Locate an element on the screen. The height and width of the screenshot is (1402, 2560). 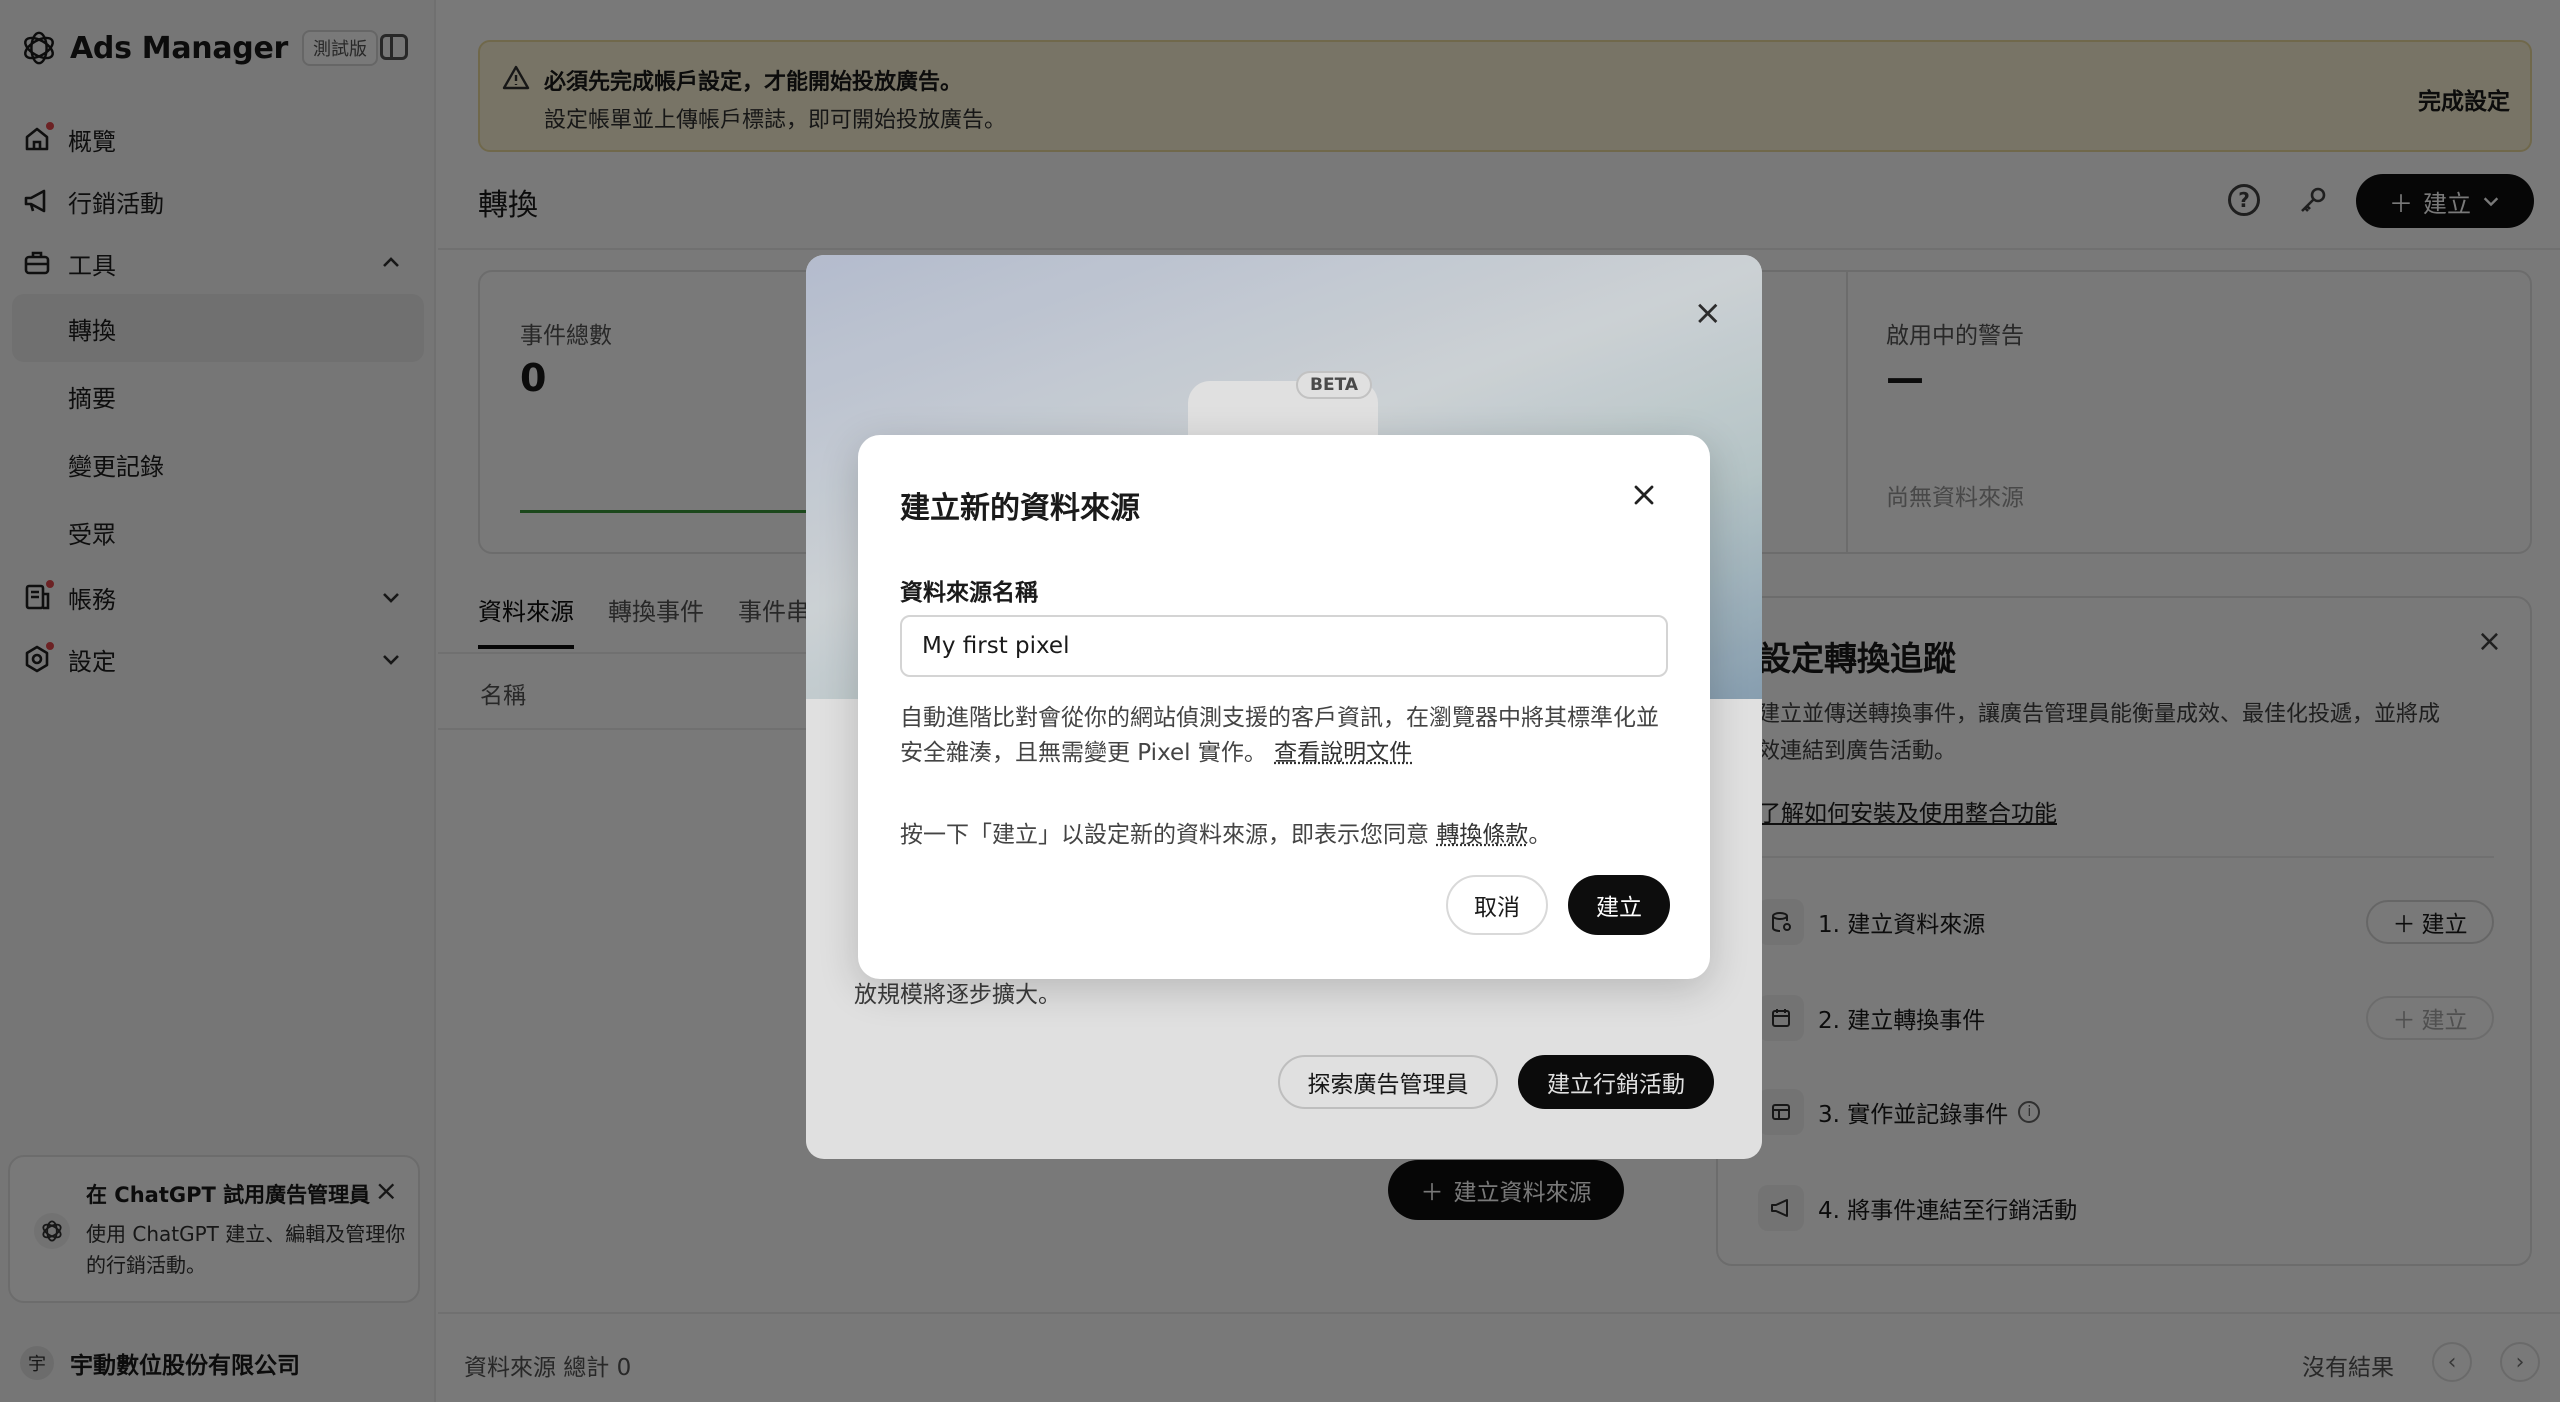
data-source-name-label: 資料來源名稱 is located at coordinates (969, 593).